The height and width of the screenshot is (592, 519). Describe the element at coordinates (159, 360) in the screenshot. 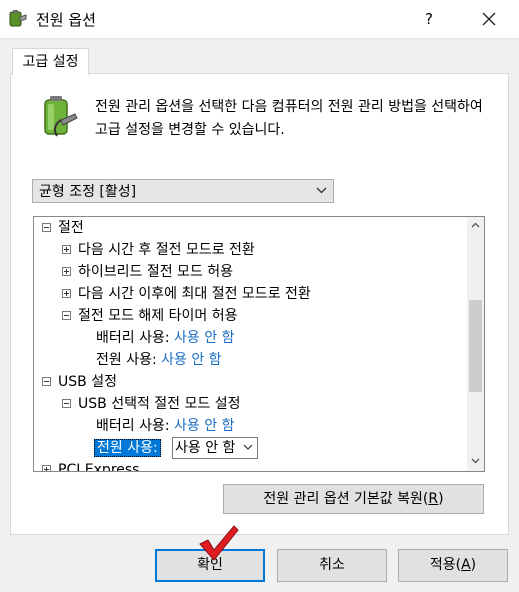

I see `tree-item-wake-plugged: 전원 사용: 사용 안 함` at that location.